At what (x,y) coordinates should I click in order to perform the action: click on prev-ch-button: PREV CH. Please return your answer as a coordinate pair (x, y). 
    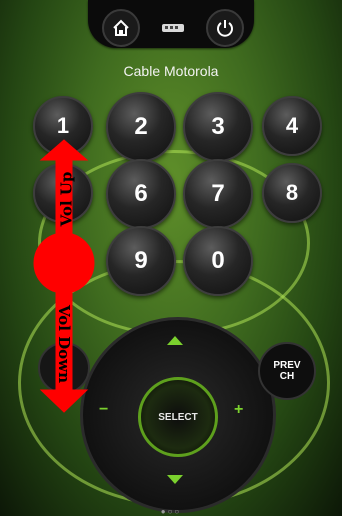
    Looking at the image, I should click on (287, 371).